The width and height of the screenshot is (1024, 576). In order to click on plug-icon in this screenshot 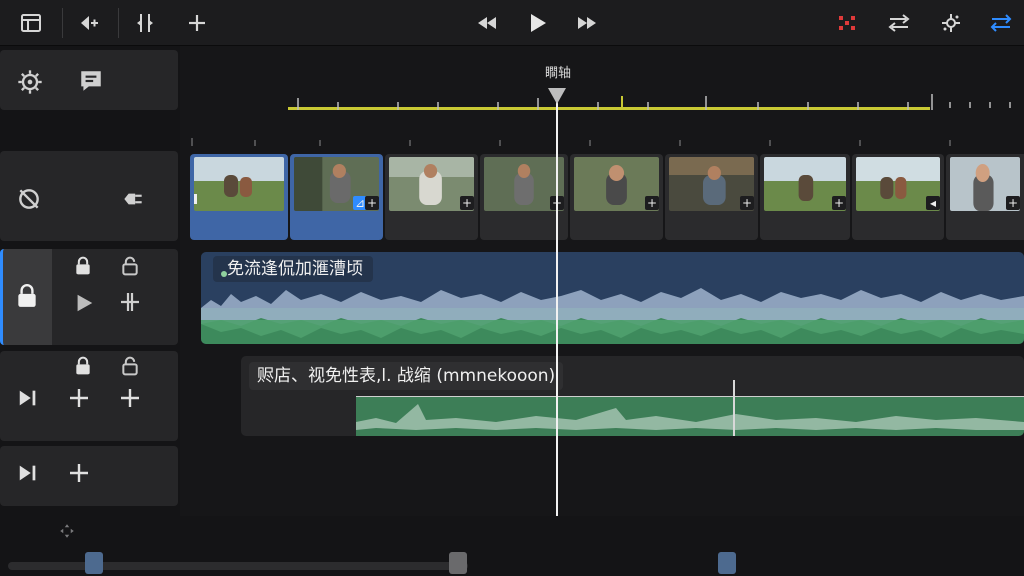, I will do `click(133, 199)`.